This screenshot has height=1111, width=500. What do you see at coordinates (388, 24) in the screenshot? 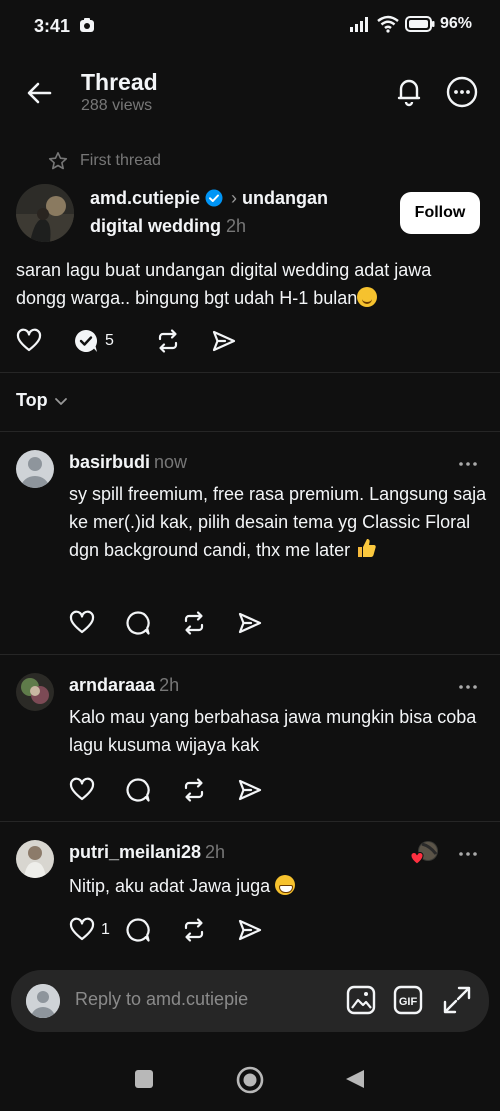
I see `wifi-icon` at bounding box center [388, 24].